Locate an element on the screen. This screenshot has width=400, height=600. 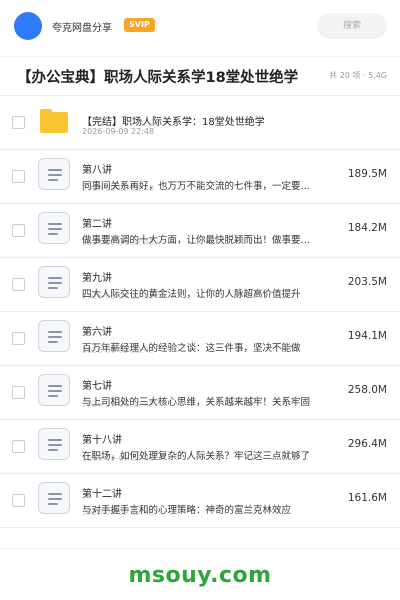
file-description: 做事要高调的十大方面，让你最快脱颖而出！做事要高调 is located at coordinates (198, 240).